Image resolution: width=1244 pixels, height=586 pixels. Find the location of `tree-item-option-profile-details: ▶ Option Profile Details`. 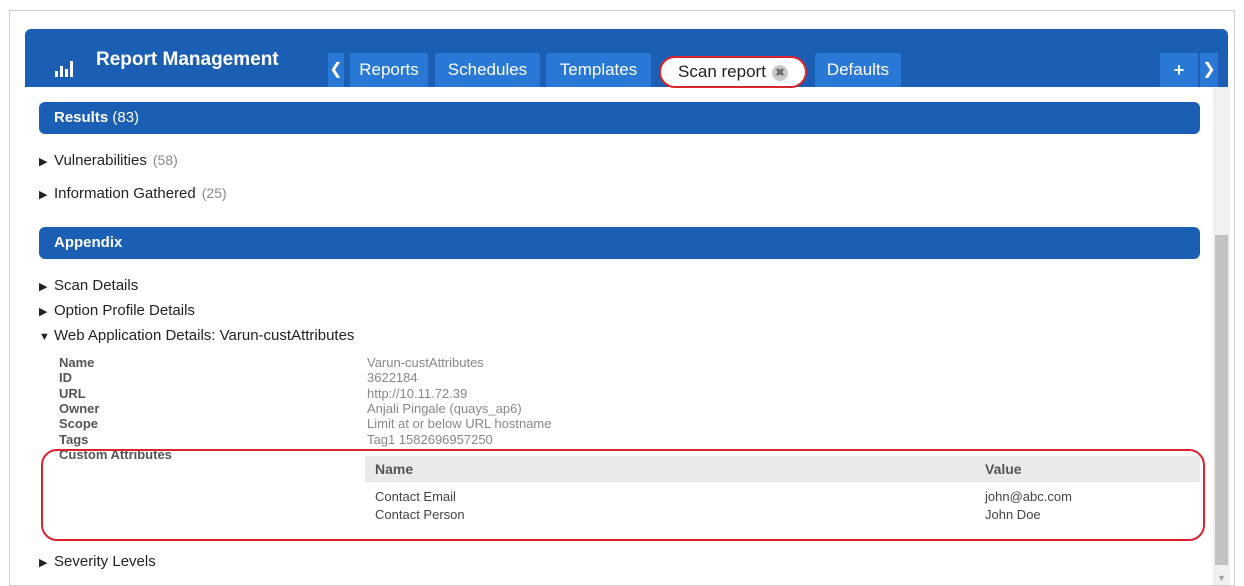

tree-item-option-profile-details: ▶ Option Profile Details is located at coordinates (117, 310).